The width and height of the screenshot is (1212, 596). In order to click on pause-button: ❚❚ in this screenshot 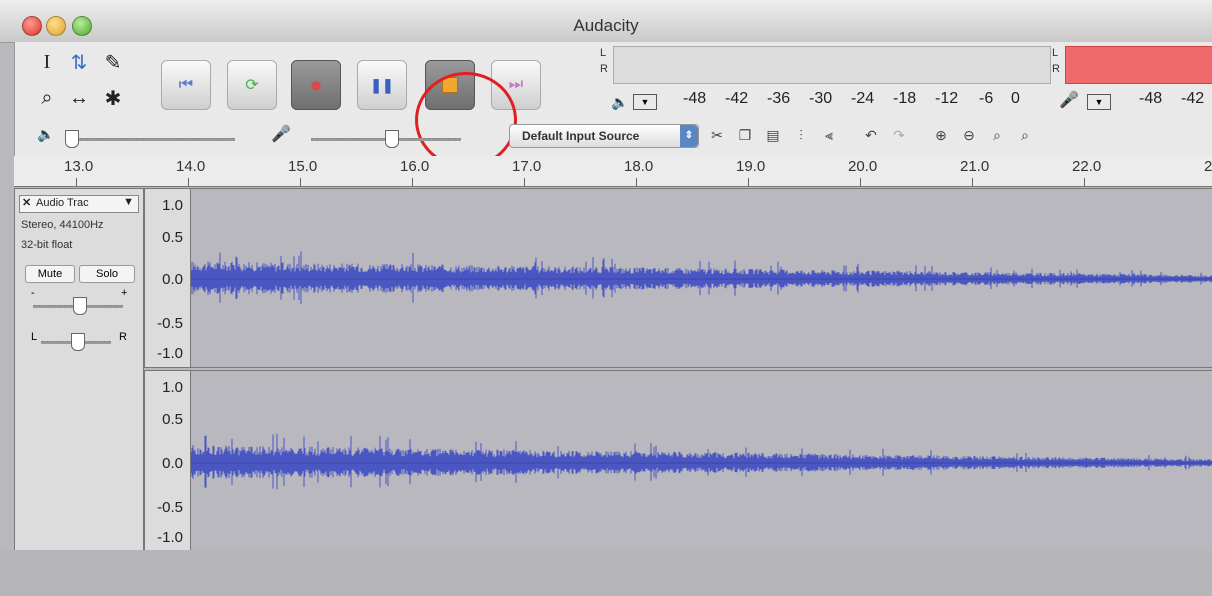, I will do `click(382, 85)`.